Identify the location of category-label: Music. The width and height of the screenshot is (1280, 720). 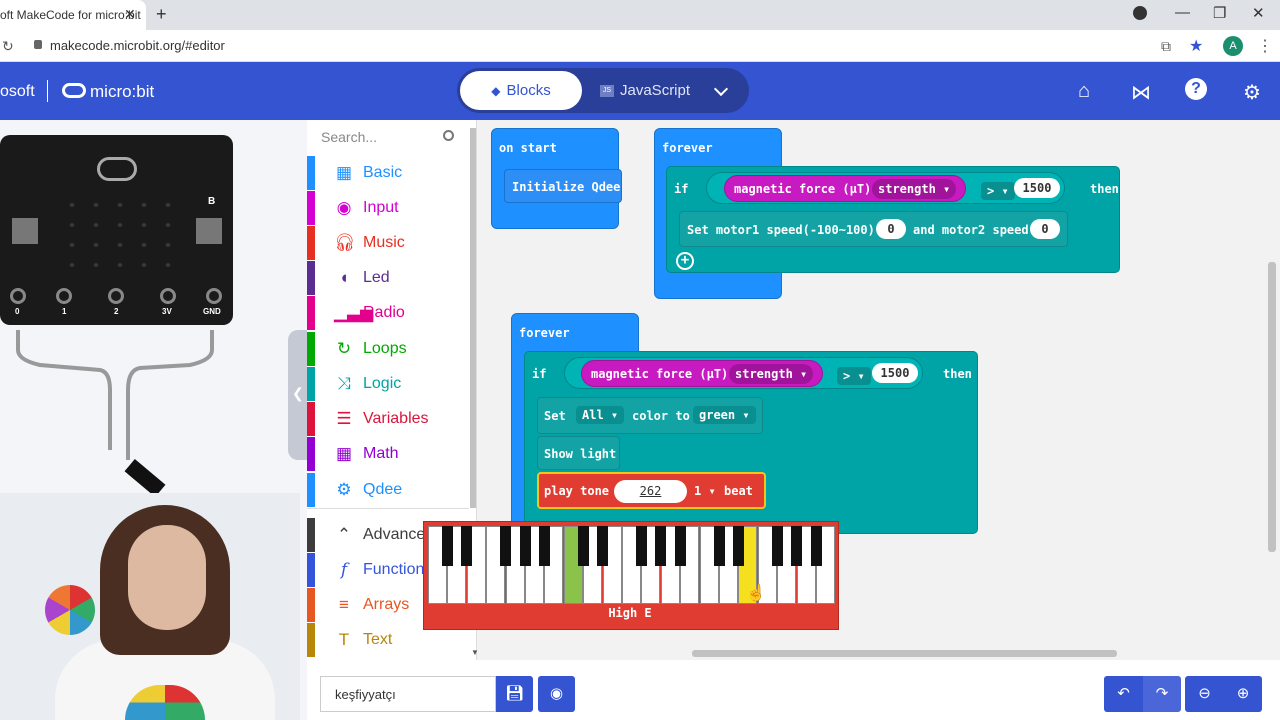
(384, 242).